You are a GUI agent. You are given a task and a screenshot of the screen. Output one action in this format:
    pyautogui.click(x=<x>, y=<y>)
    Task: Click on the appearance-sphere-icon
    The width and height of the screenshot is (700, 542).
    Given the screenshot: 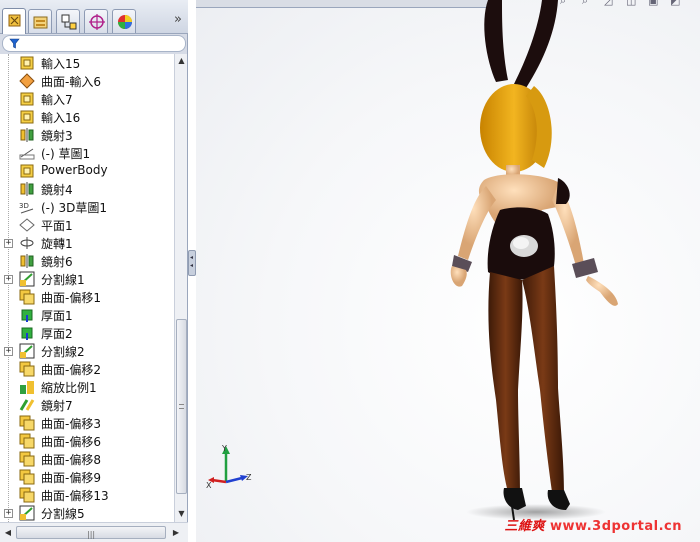 What is the action you would take?
    pyautogui.click(x=125, y=22)
    